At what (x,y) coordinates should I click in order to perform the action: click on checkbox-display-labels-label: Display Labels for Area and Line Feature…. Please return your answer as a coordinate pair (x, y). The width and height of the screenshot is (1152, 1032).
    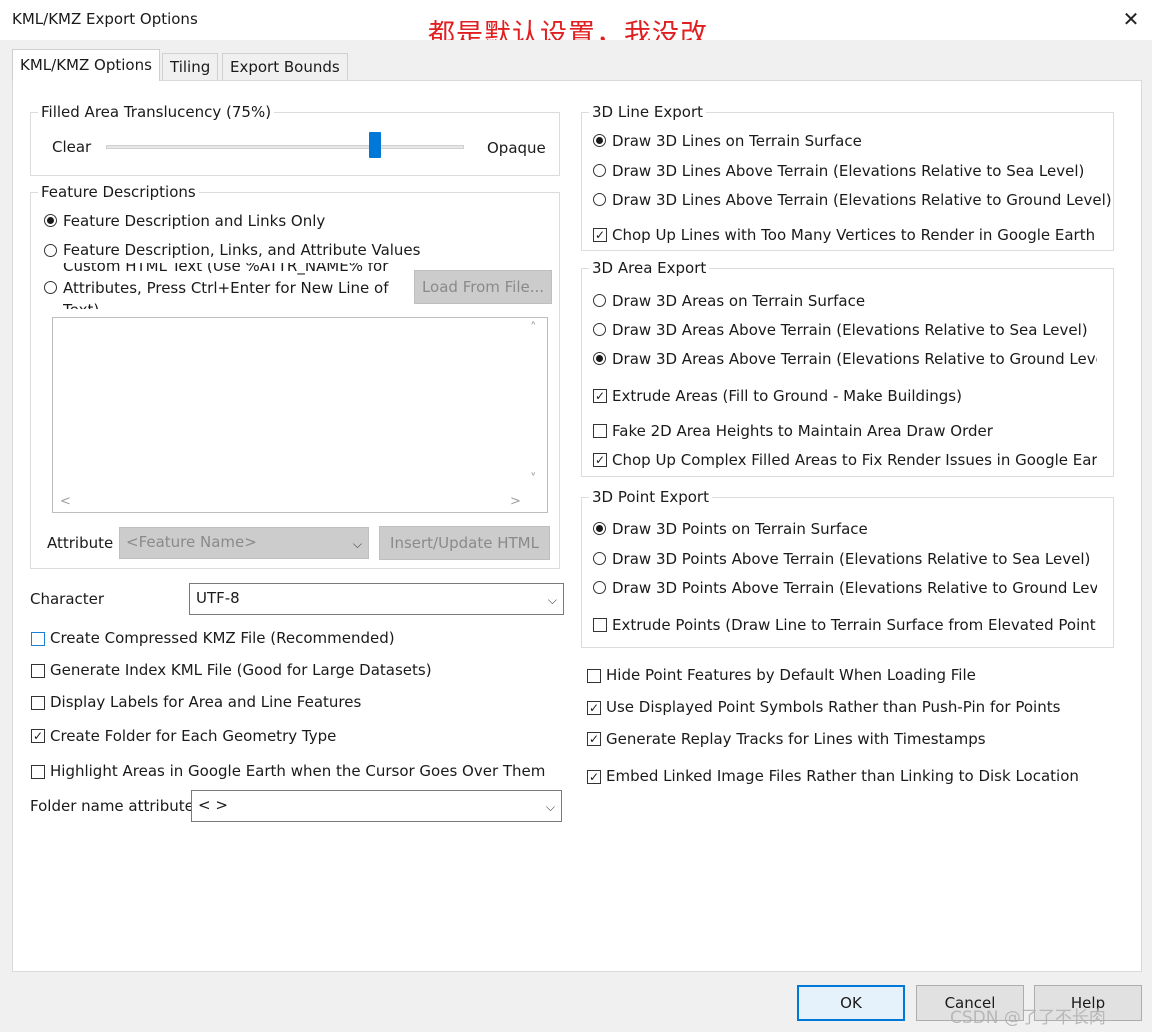
    Looking at the image, I should click on (206, 702).